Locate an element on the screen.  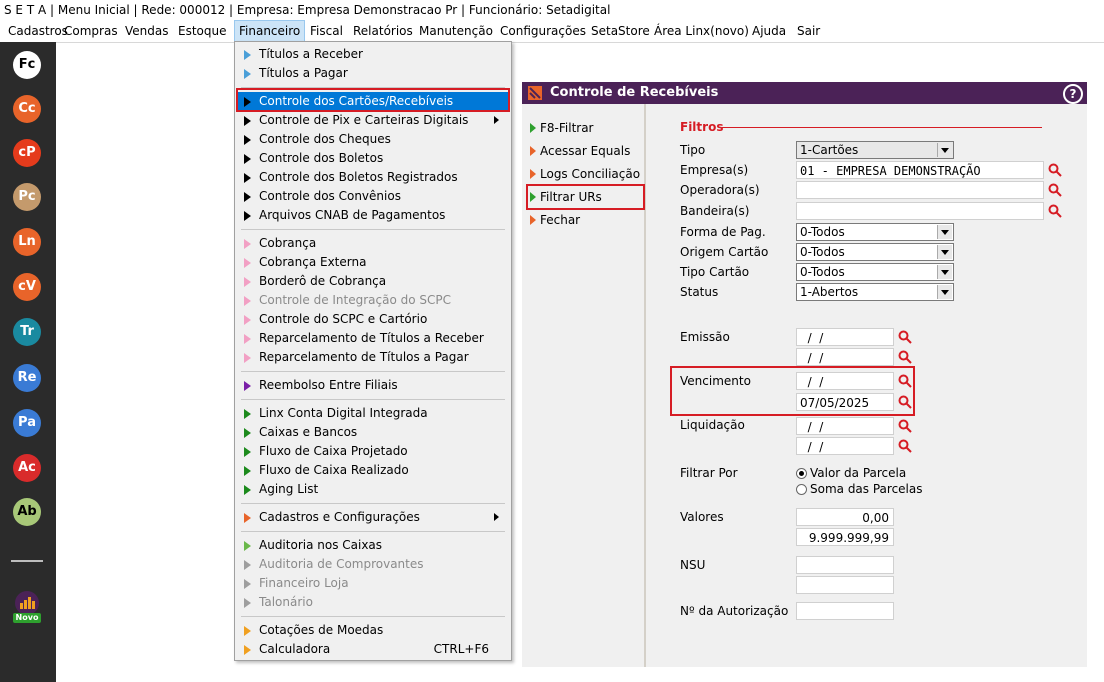
shortcut-cv-icon: cV is located at coordinates (27, 287).